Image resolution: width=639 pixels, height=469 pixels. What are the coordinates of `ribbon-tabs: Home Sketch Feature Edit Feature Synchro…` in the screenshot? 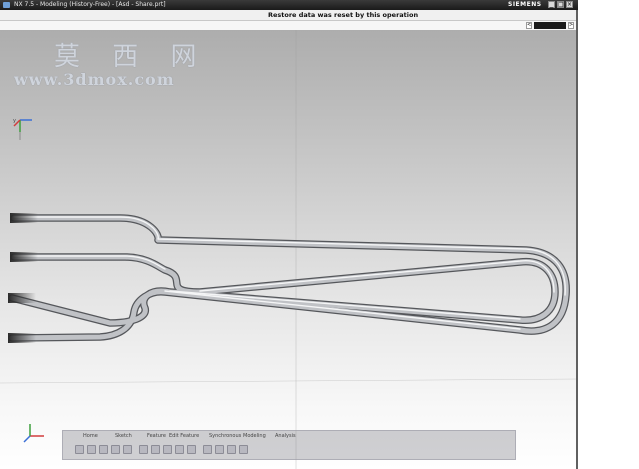 It's located at (289, 436).